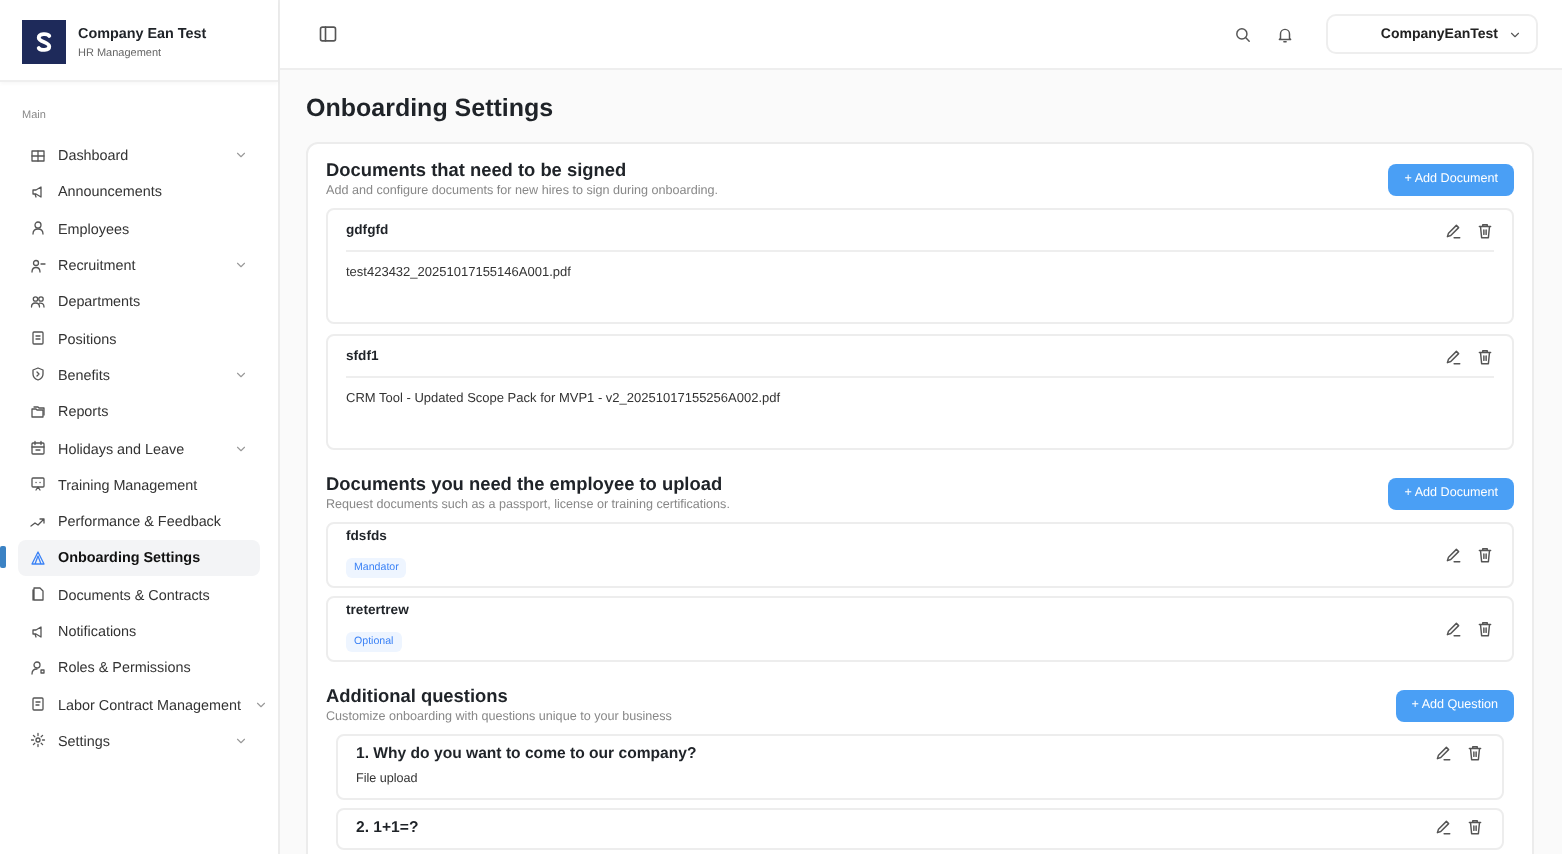 Image resolution: width=1562 pixels, height=854 pixels. Describe the element at coordinates (38, 155) in the screenshot. I see `grid-icon` at that location.